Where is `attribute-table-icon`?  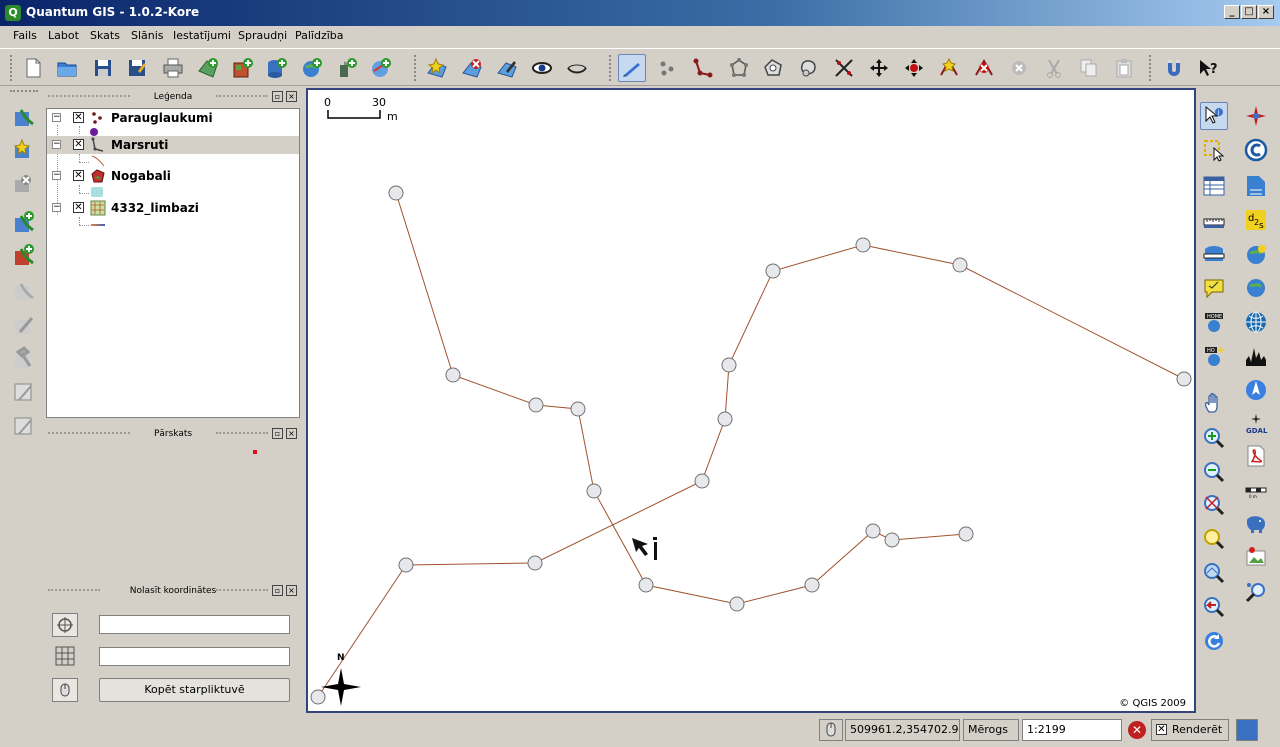
attribute-table-icon is located at coordinates (1214, 186).